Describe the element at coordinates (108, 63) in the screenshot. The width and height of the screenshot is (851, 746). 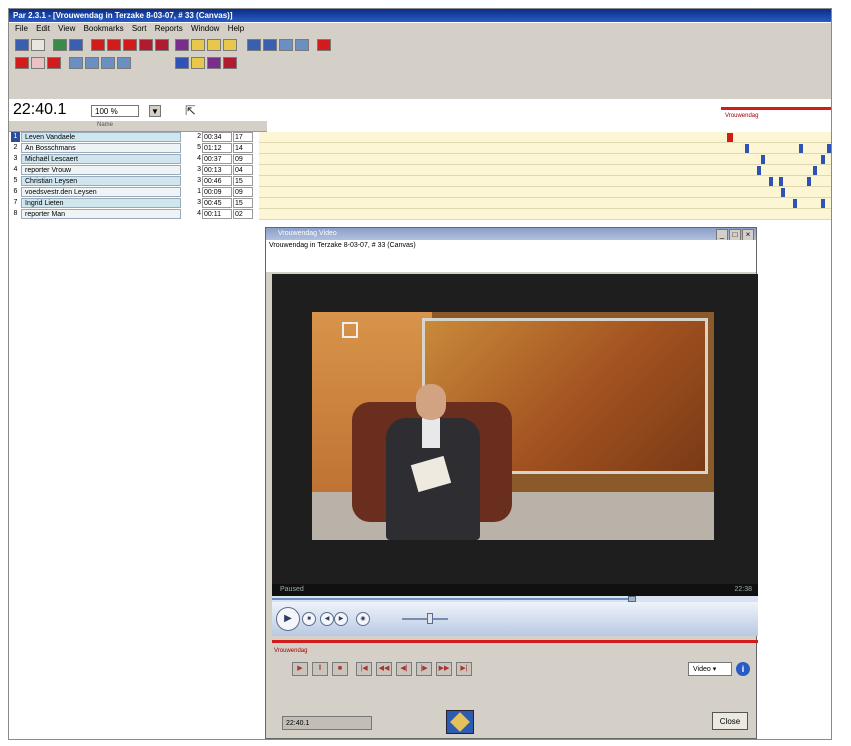
I see `next-icon` at that location.